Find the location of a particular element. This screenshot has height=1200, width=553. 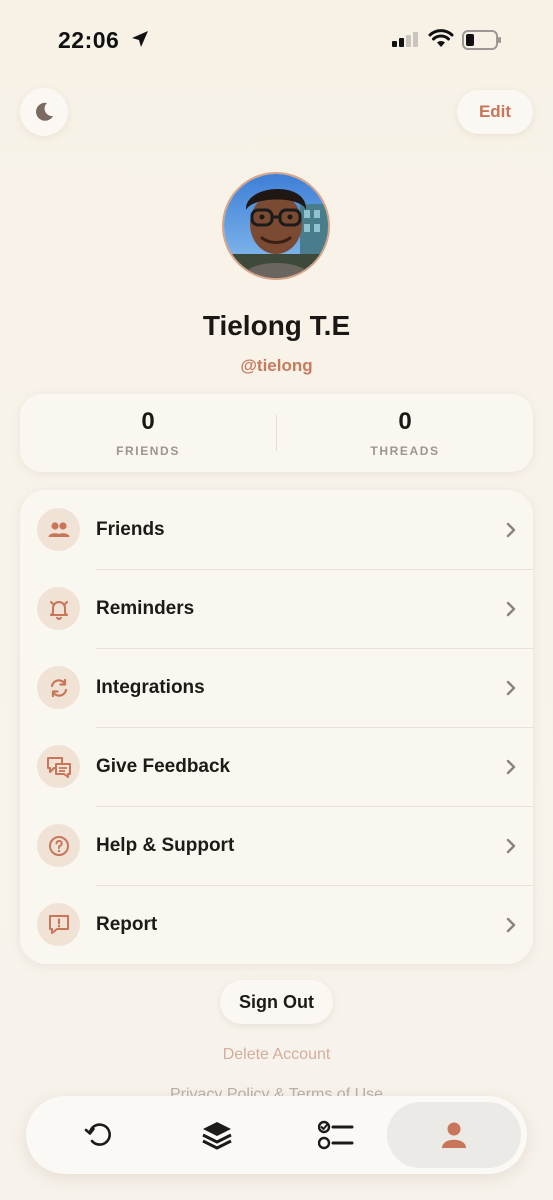

edit-button: Edit is located at coordinates (495, 112).